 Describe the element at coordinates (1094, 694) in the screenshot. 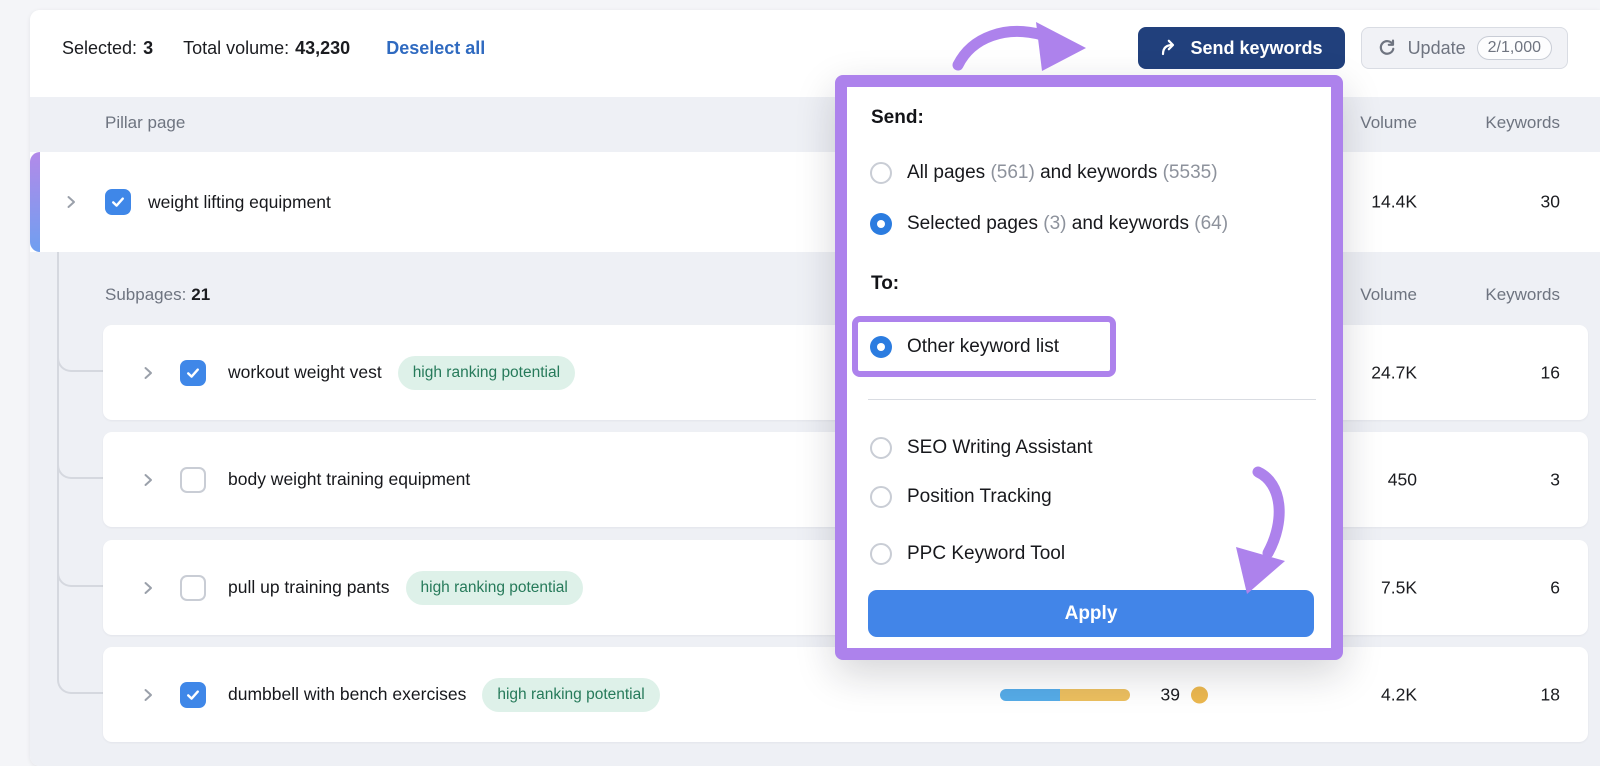

I see `difficulty-bar-yellow-segment` at that location.